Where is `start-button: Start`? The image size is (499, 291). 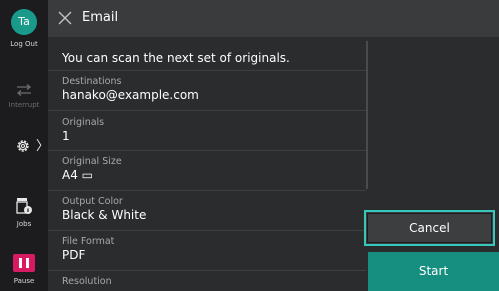 start-button: Start is located at coordinates (433, 271).